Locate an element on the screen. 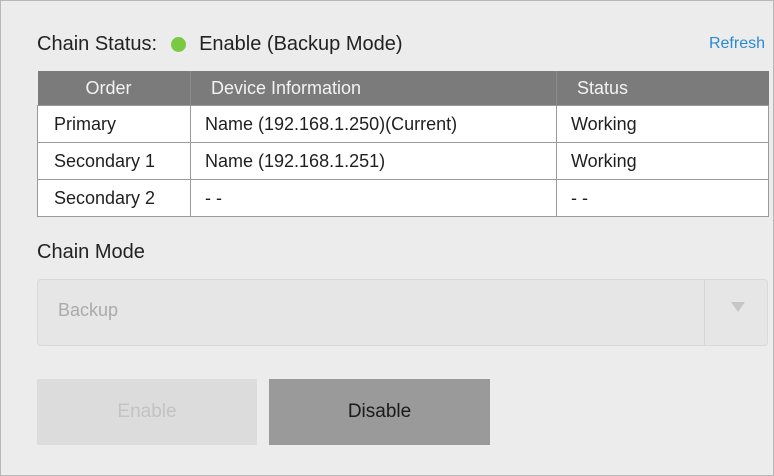 The width and height of the screenshot is (774, 476). select-divider is located at coordinates (704, 312).